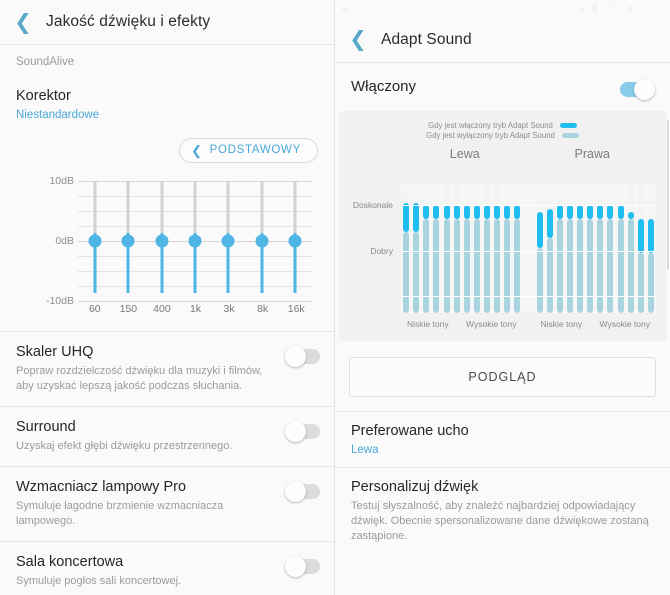 The width and height of the screenshot is (670, 595). What do you see at coordinates (99, 581) in the screenshot?
I see `toggle-desc: Symuluje pogłos sali koncertowej.` at bounding box center [99, 581].